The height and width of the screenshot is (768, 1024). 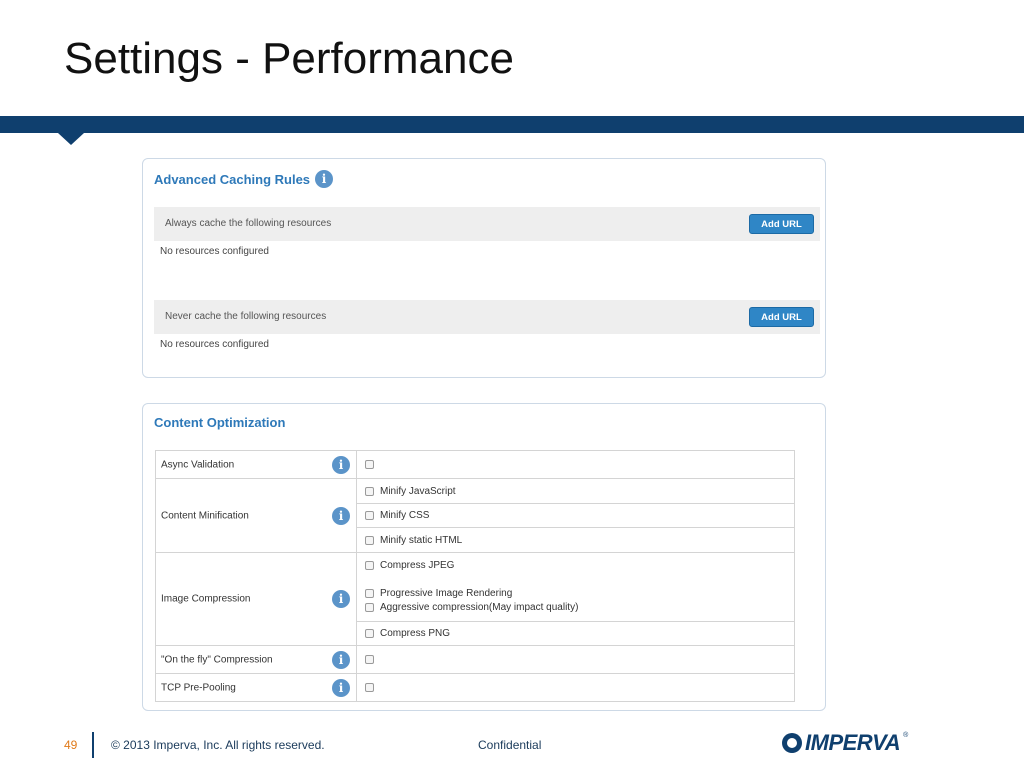 I want to click on table-row: "On the fly" Compression i, so click(x=475, y=659).